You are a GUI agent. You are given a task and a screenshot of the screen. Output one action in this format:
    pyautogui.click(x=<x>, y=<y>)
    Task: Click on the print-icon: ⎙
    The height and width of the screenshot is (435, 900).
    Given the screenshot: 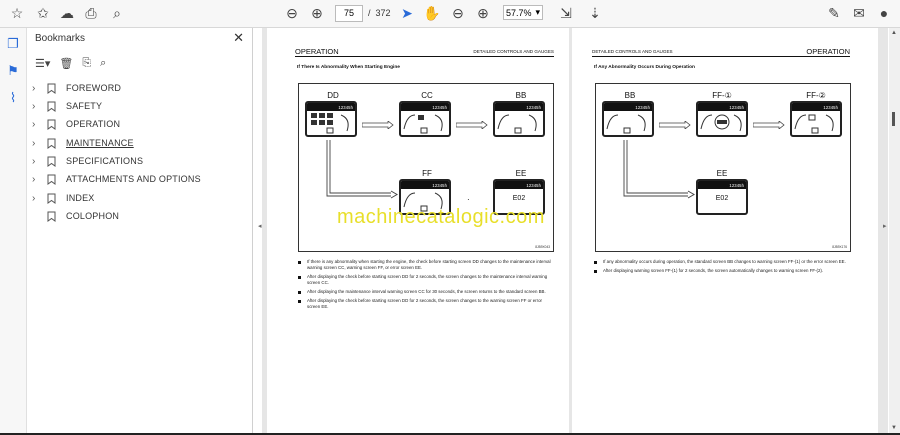 What is the action you would take?
    pyautogui.click(x=91, y=13)
    